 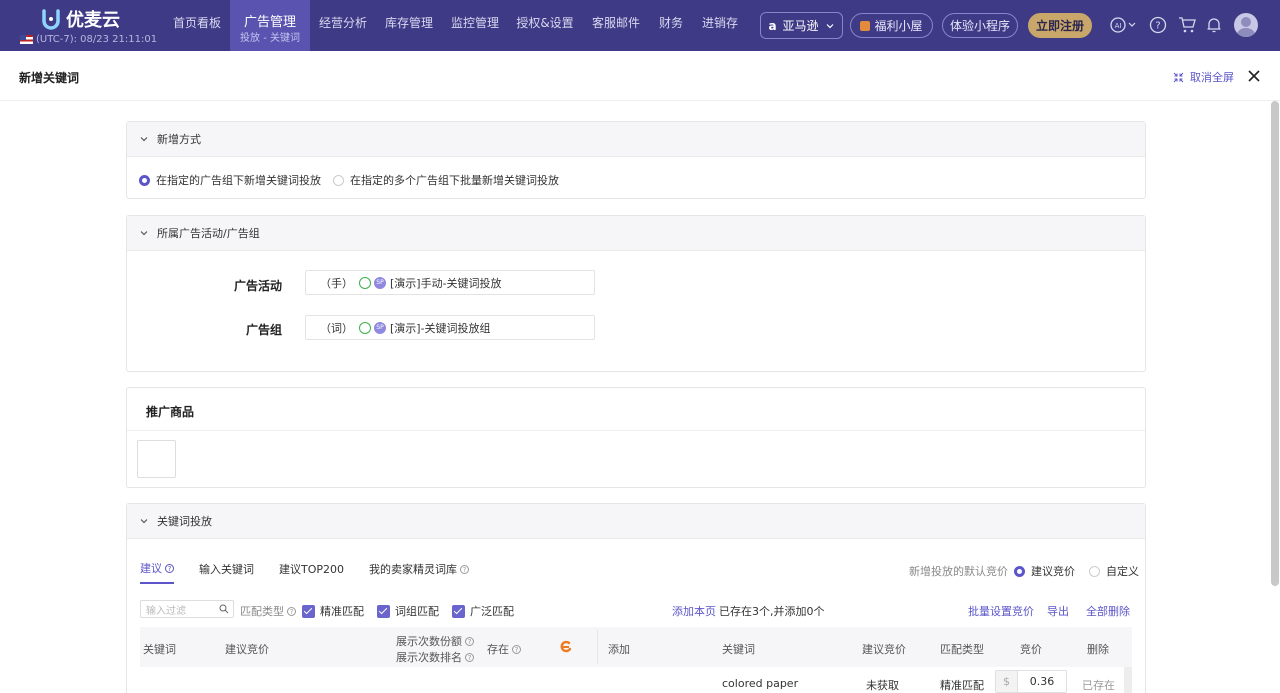 I want to click on col-right-bid: 竞价, so click(x=1031, y=649).